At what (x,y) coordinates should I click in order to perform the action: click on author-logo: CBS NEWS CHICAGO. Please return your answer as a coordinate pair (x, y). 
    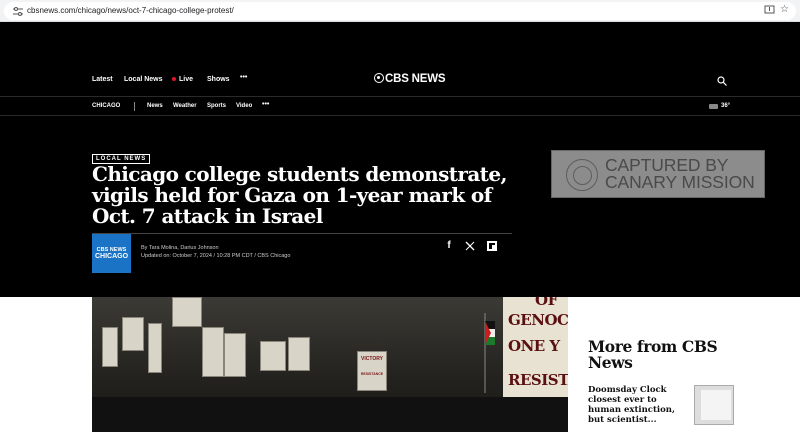
    Looking at the image, I should click on (111, 253).